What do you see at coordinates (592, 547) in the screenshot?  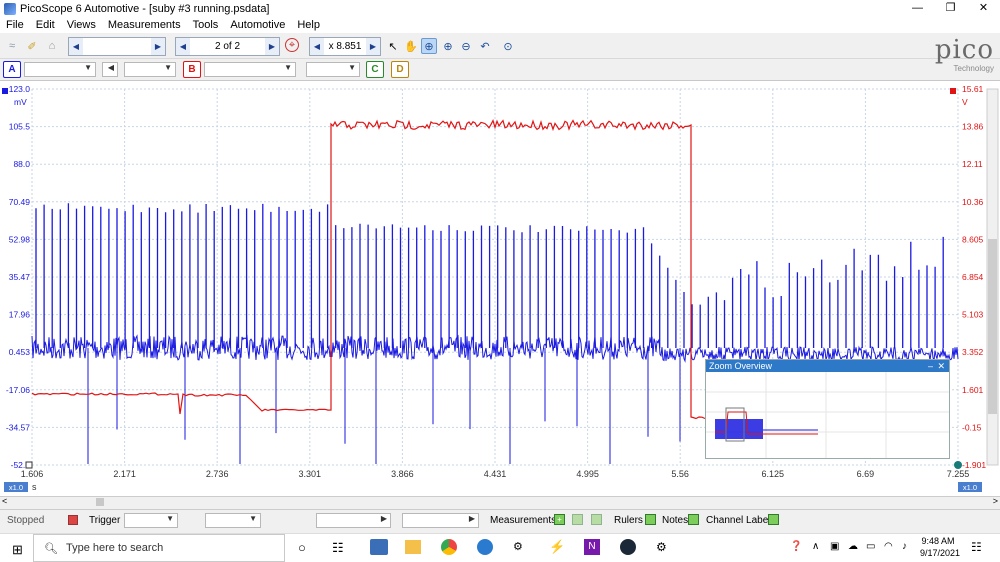 I see `onenote-icon: N` at bounding box center [592, 547].